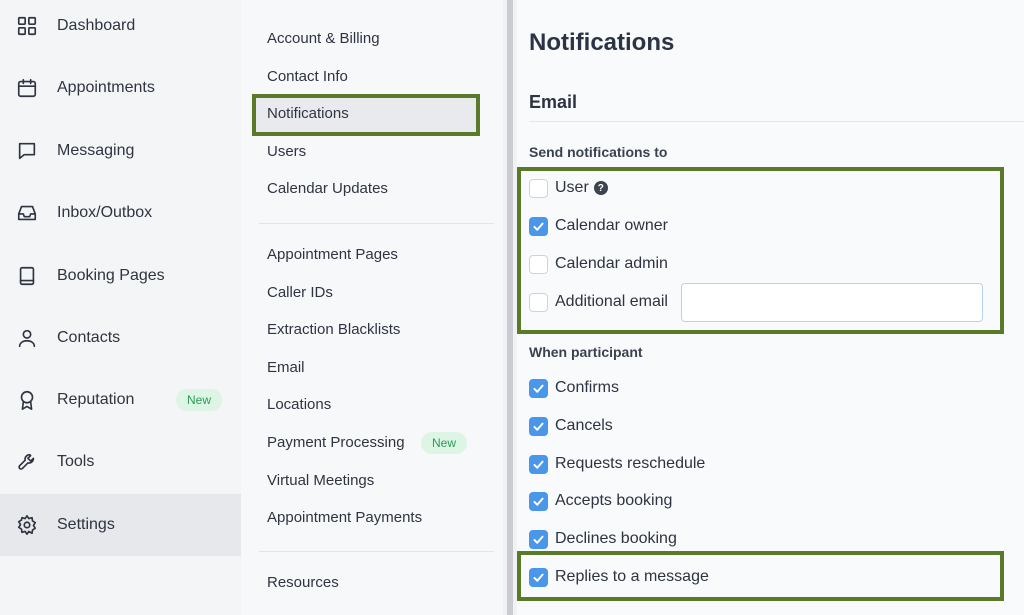  Describe the element at coordinates (27, 213) in the screenshot. I see `inbox-icon` at that location.